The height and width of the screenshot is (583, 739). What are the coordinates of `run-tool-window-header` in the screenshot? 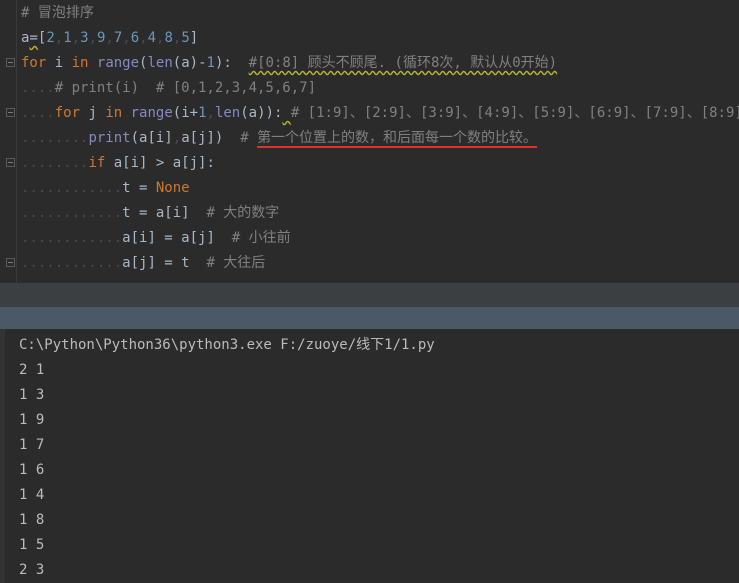 It's located at (369, 318).